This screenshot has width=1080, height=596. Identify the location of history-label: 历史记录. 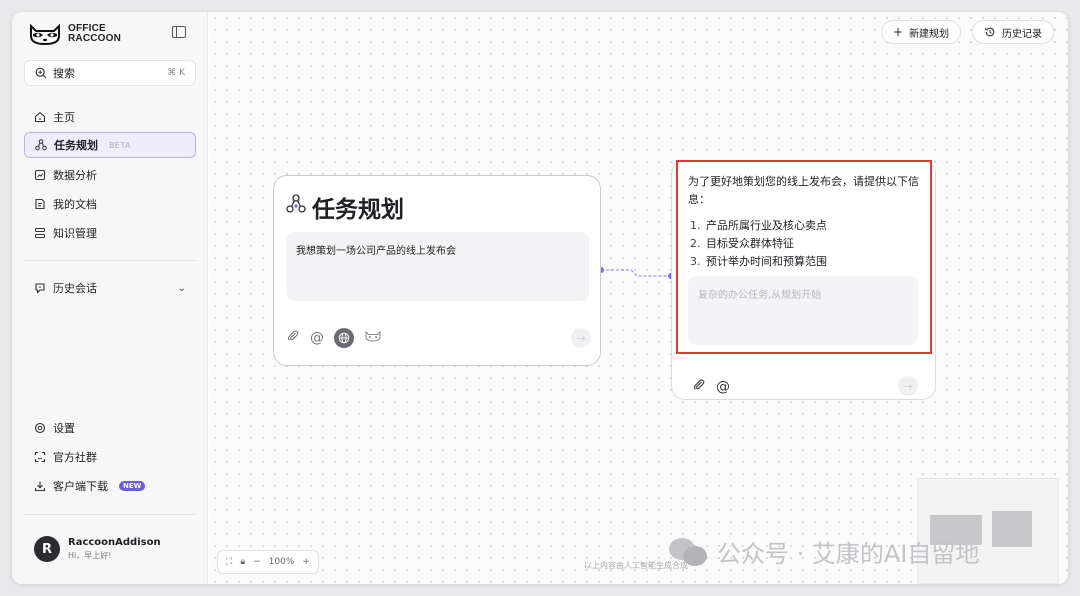
(1022, 34).